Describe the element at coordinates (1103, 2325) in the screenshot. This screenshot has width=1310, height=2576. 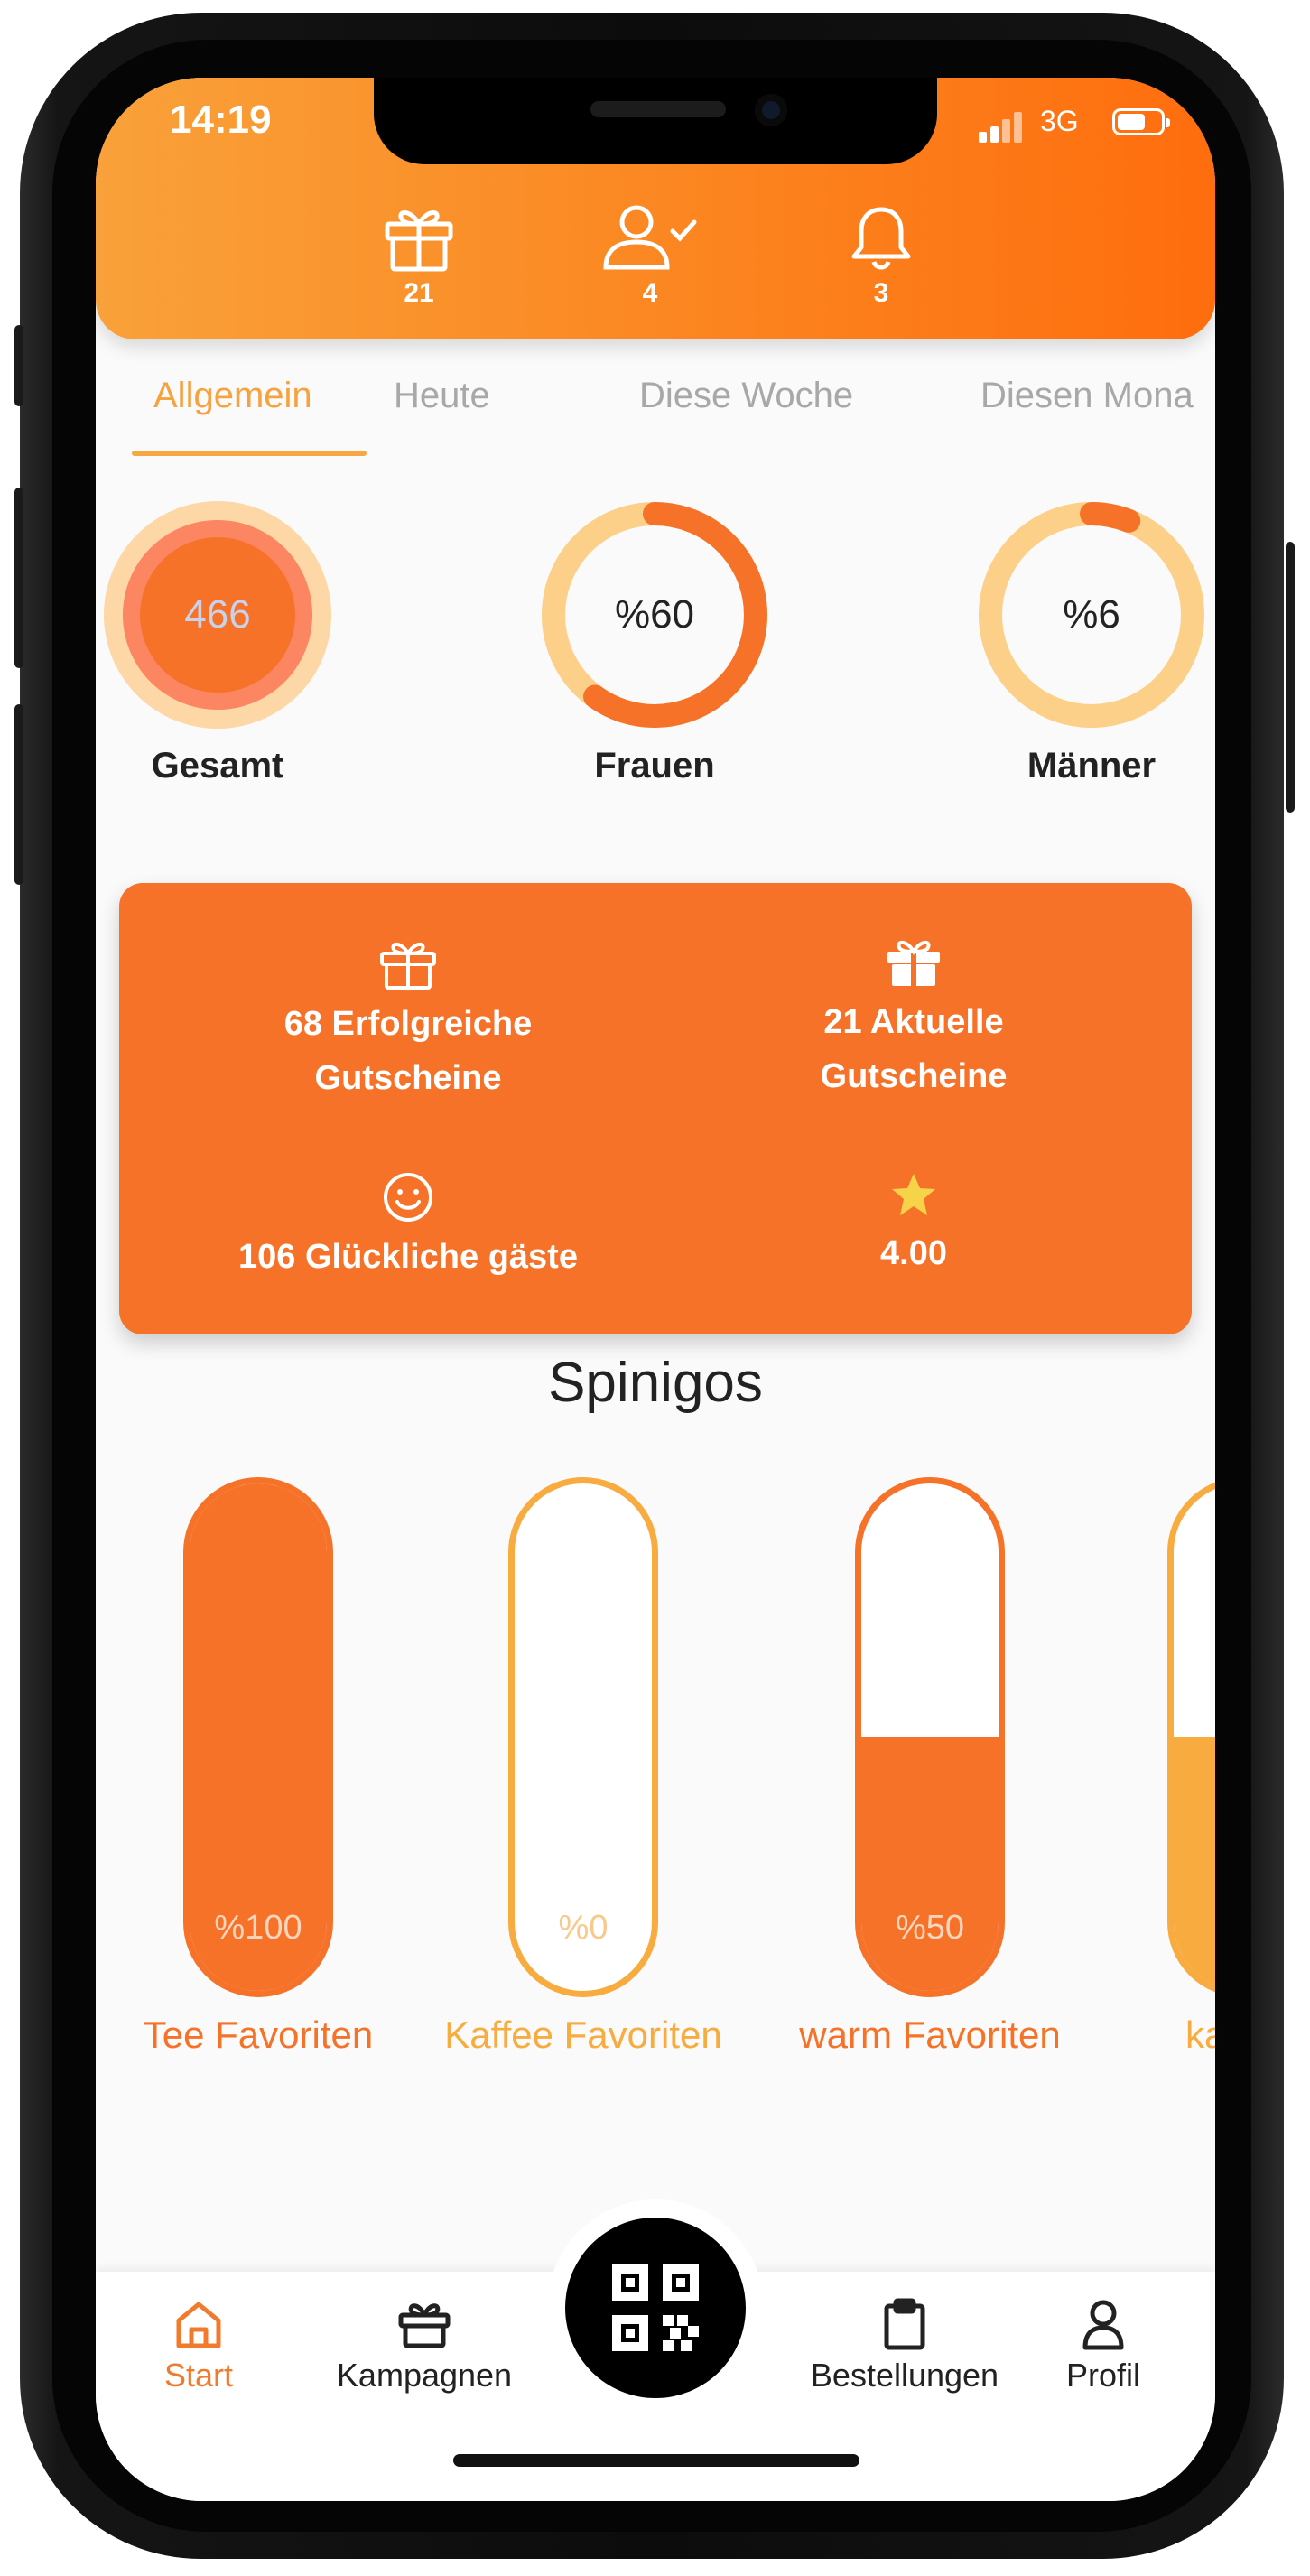
I see `user-icon` at that location.